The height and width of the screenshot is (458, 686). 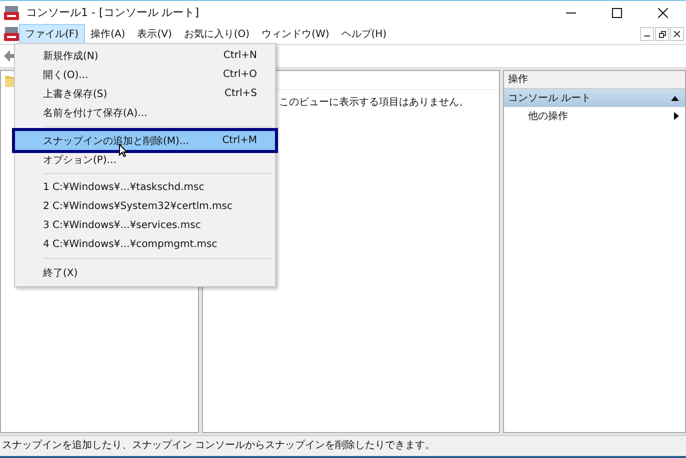 I want to click on menu-entry: 3 C:¥Windows¥...¥services.msc, so click(x=145, y=225).